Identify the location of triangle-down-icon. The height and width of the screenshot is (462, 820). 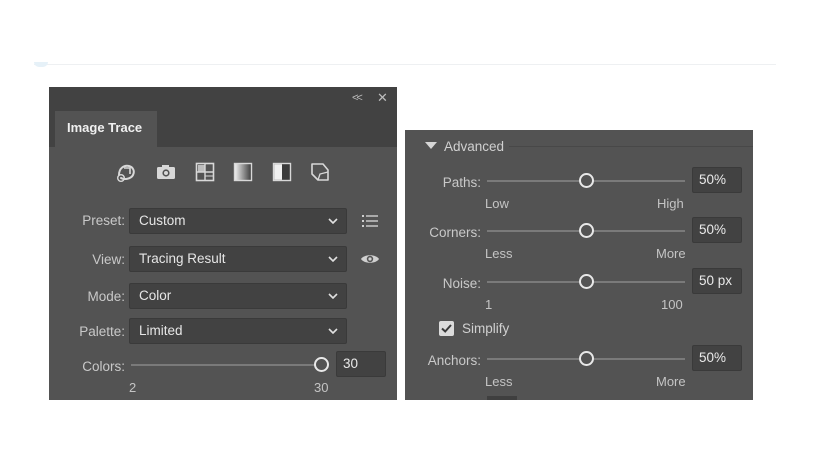
(431, 145).